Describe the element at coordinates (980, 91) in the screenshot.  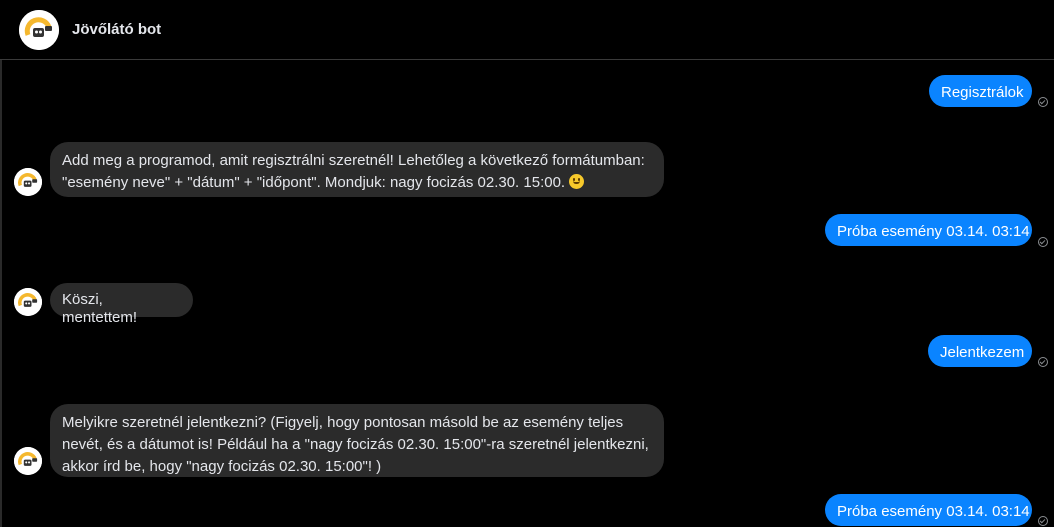
I see `outgoing-message: Regisztrálok` at that location.